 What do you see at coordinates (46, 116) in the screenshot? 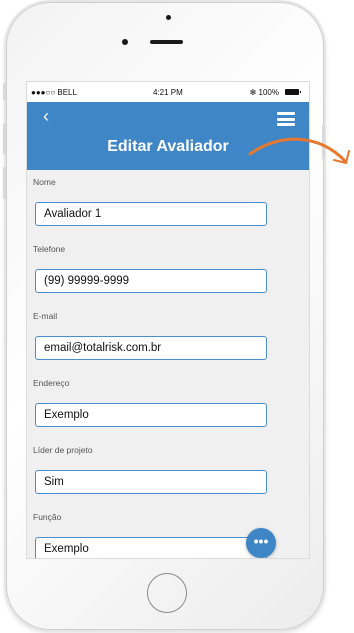
I see `chevron-left-icon: ‹` at bounding box center [46, 116].